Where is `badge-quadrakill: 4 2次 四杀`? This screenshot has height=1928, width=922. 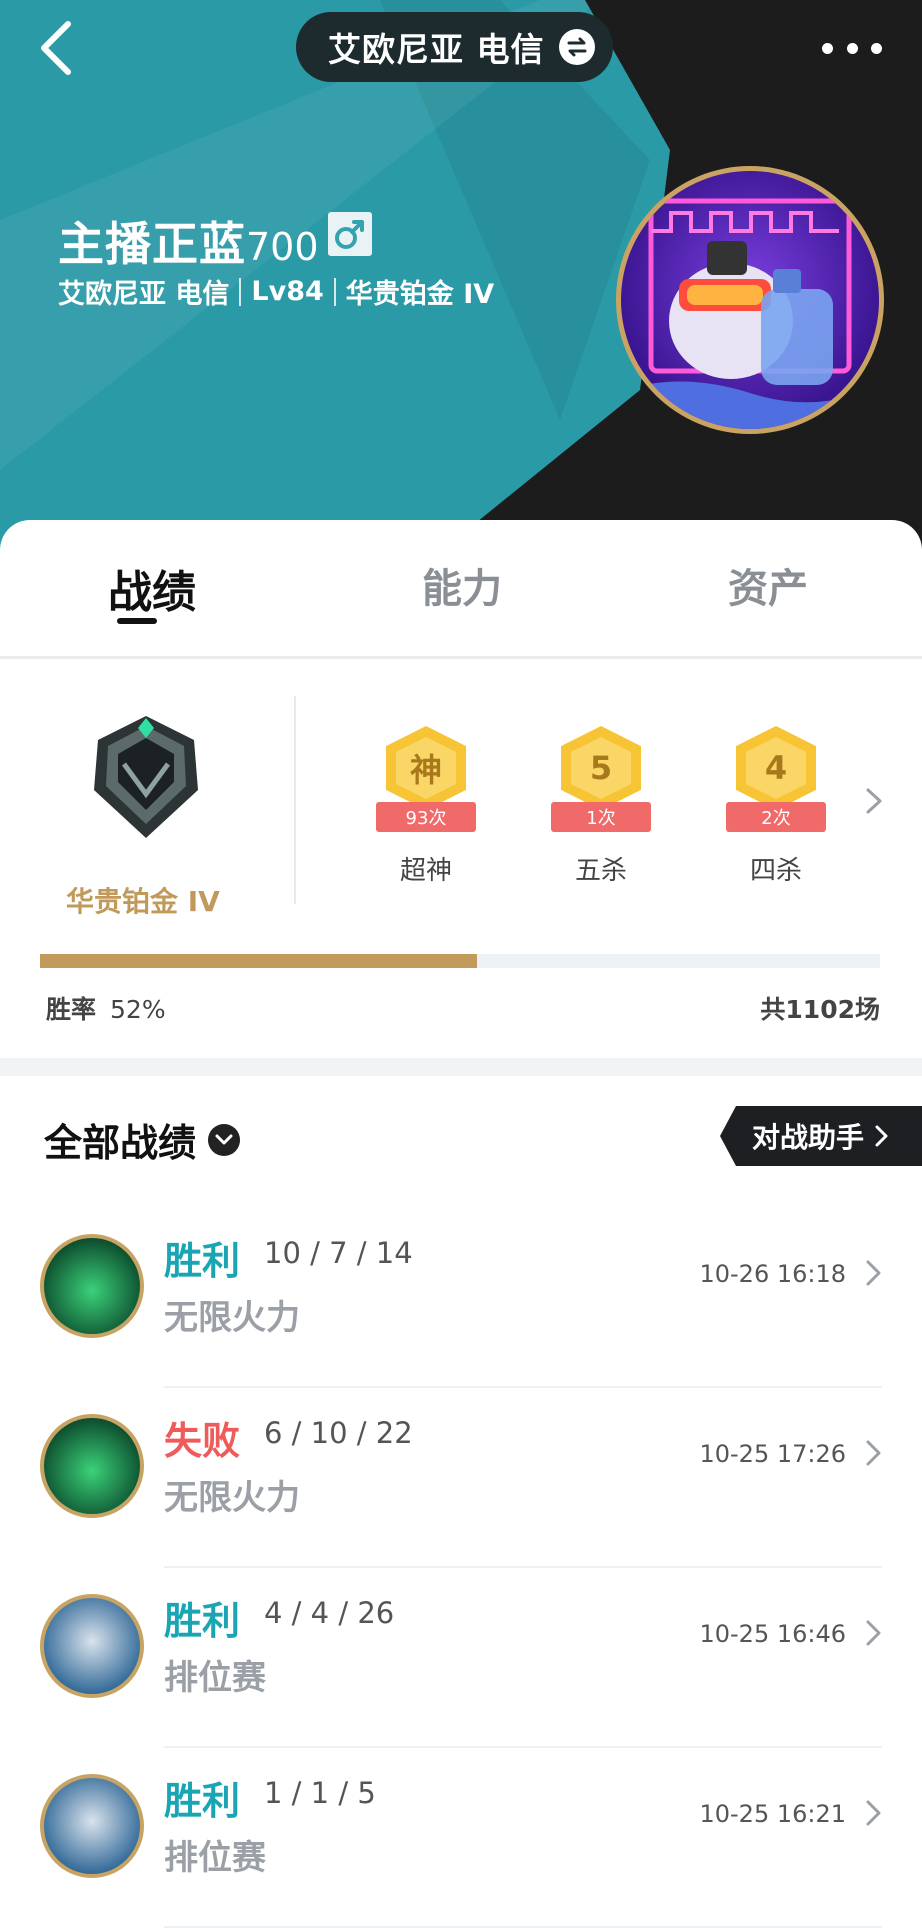 badge-quadrakill: 4 2次 四杀 is located at coordinates (776, 808).